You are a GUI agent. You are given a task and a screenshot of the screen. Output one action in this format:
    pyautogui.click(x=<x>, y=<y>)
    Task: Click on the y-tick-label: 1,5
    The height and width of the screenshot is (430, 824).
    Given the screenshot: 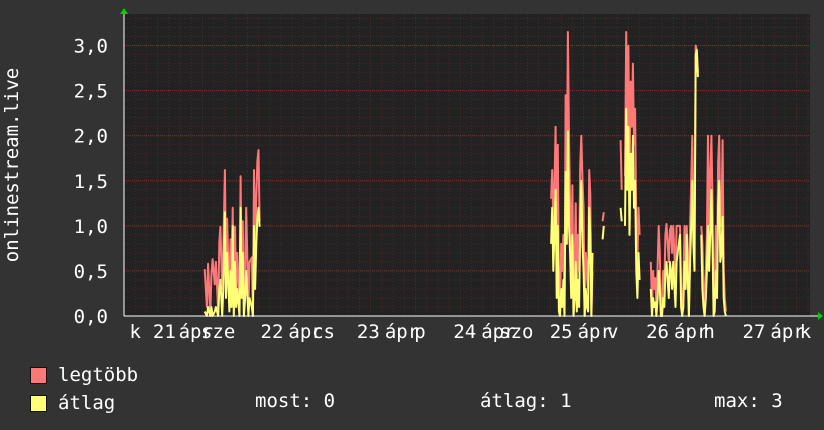 What is the action you would take?
    pyautogui.click(x=91, y=182)
    